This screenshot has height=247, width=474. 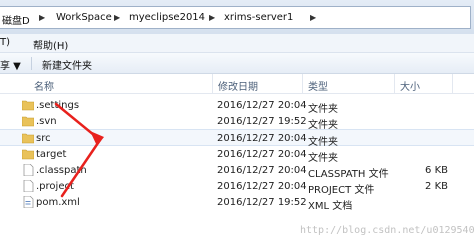 I want to click on file-name: src, so click(x=43, y=138).